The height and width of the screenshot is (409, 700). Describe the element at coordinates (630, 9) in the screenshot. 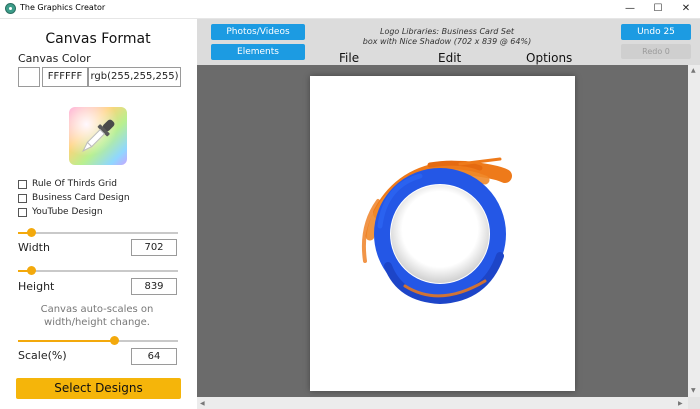

I see `minimize-button: —` at that location.